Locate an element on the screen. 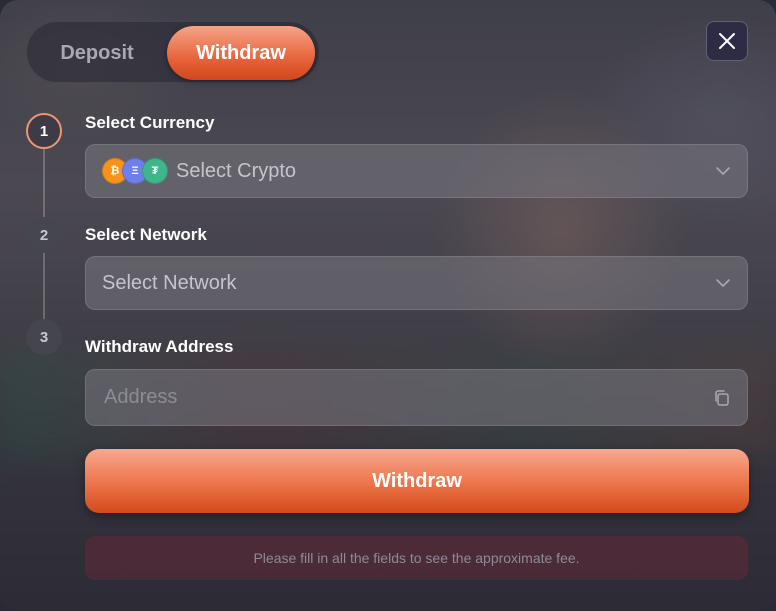 This screenshot has height=611, width=776. withdraw-button: Withdraw is located at coordinates (417, 481).